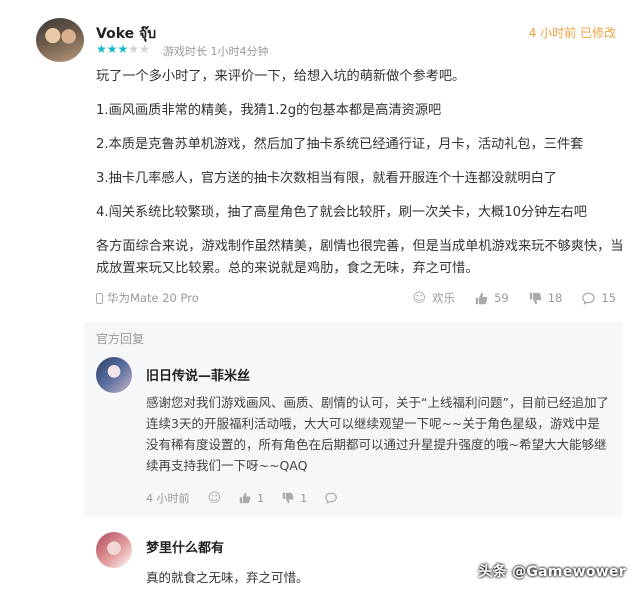  Describe the element at coordinates (514, 298) in the screenshot. I see `review-actions: ☺ 欢乐 59 18 15` at that location.